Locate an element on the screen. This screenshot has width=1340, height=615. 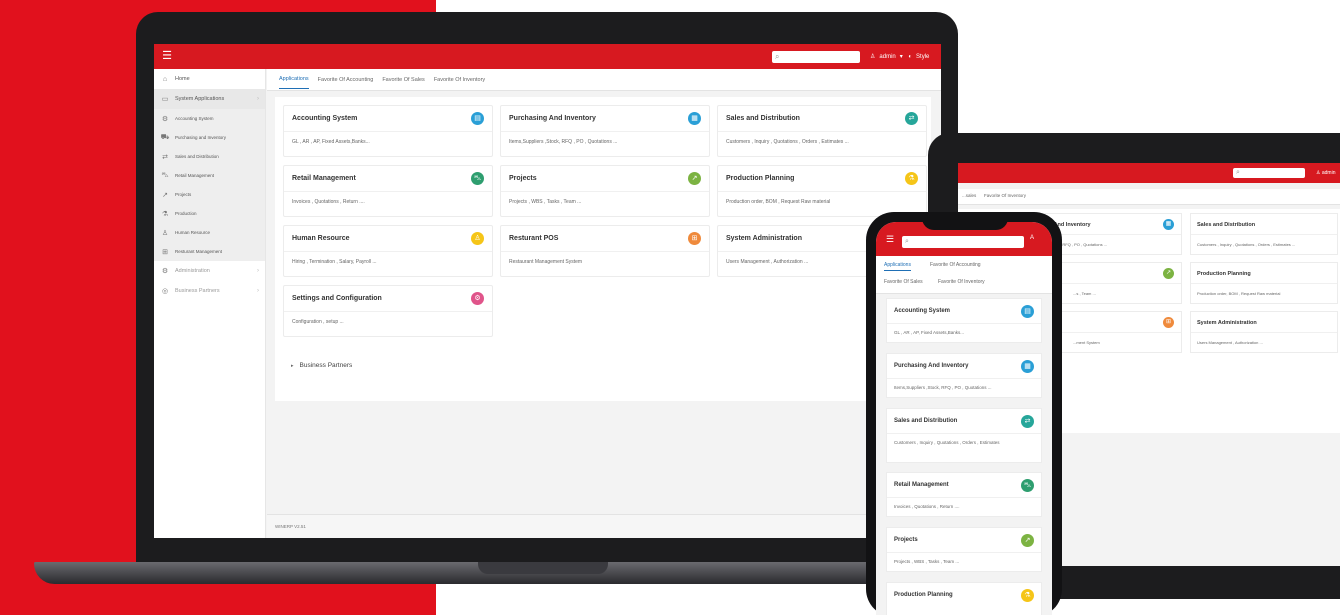
card-description: Restaurant Management System is located at coordinates (546, 262).